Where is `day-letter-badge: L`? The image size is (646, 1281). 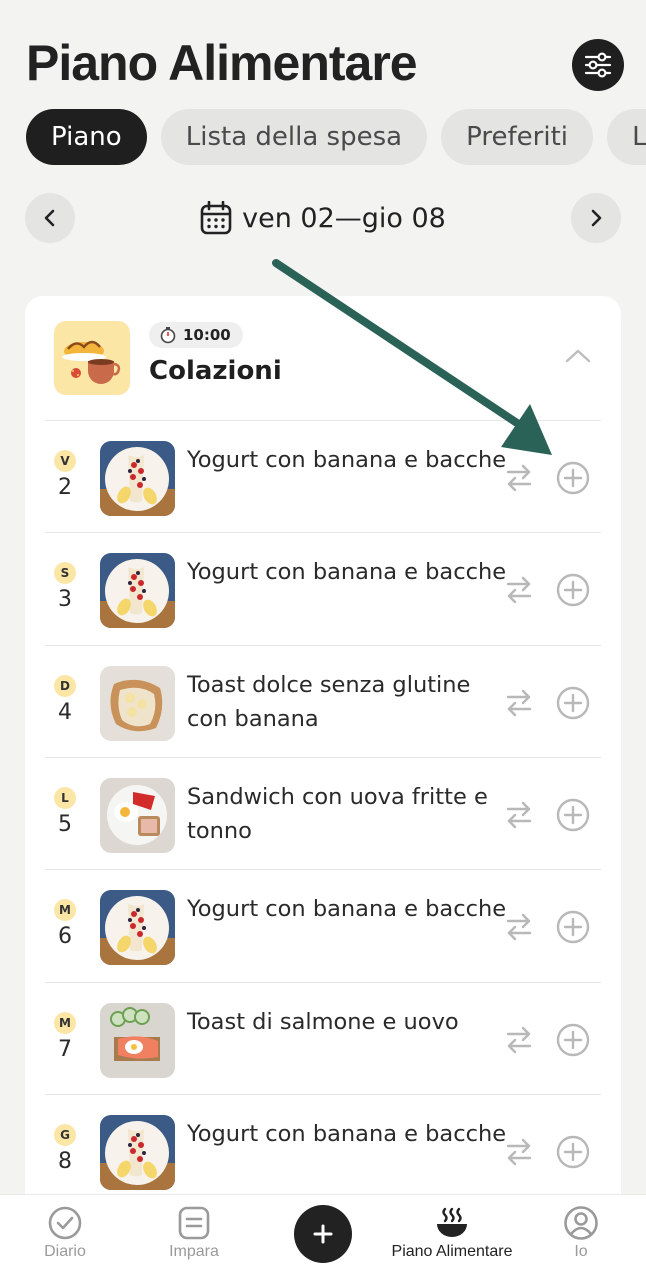
day-letter-badge: L is located at coordinates (65, 797).